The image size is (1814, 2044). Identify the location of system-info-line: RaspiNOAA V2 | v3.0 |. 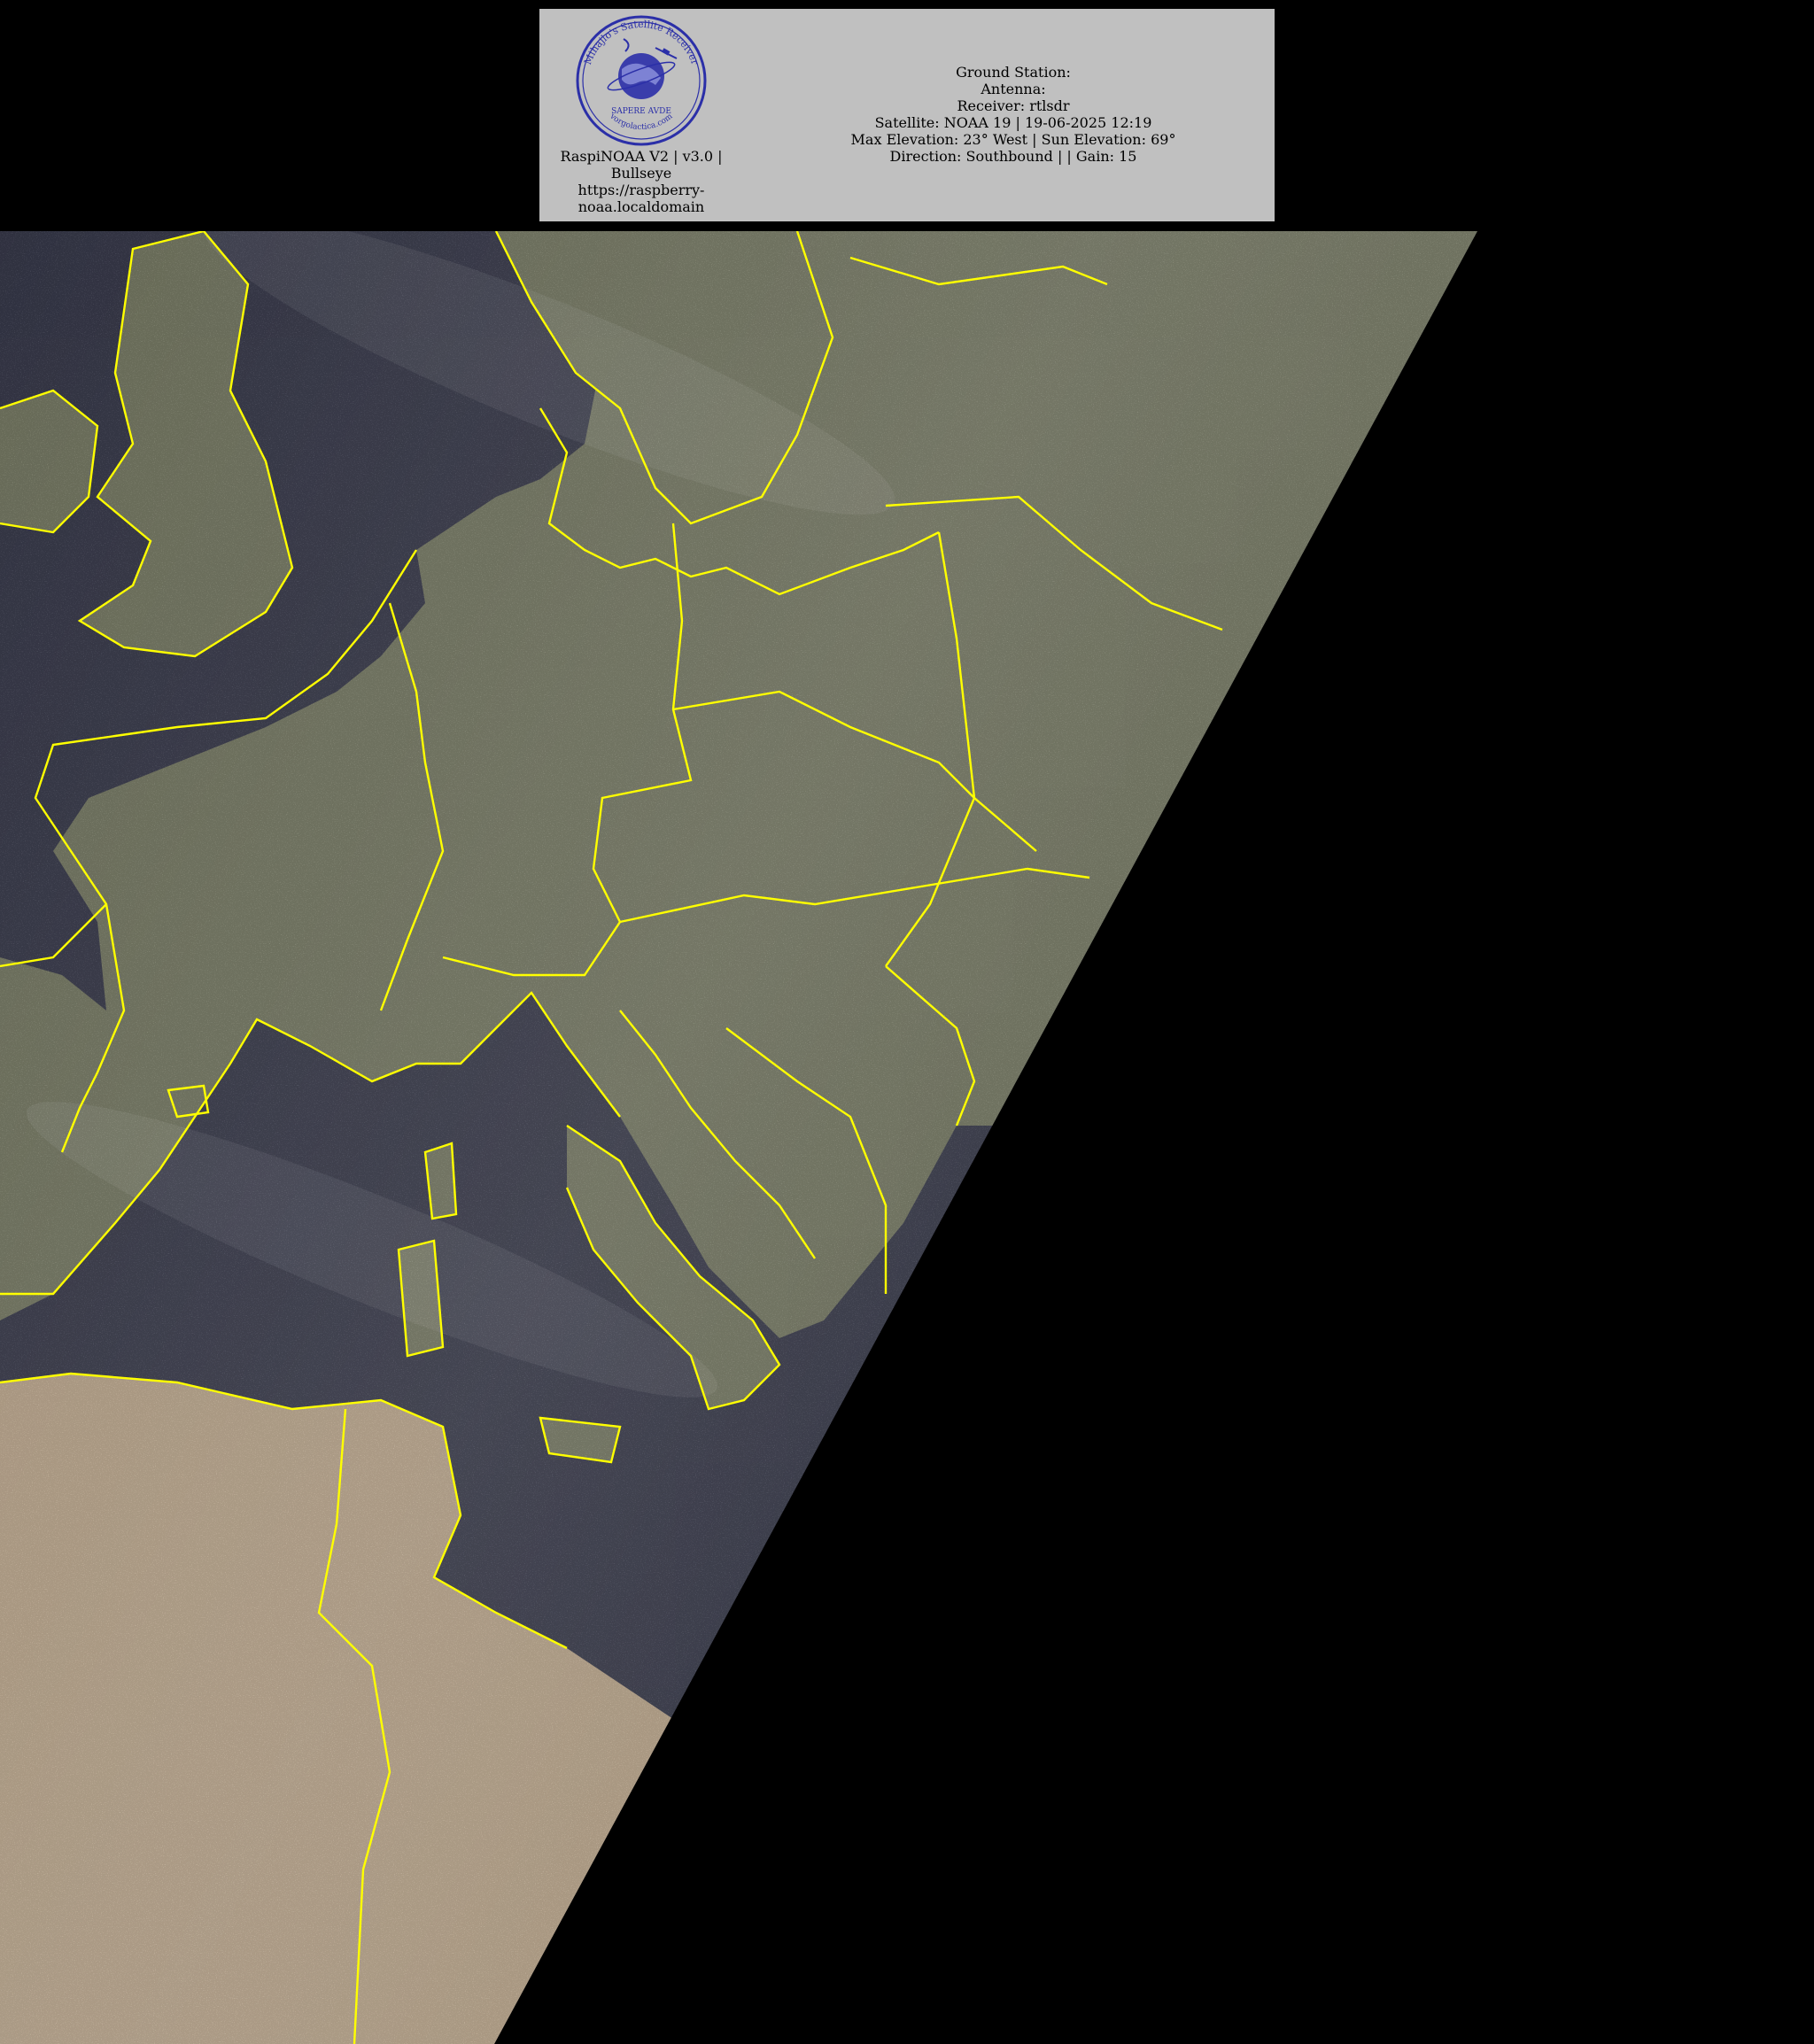
(641, 156).